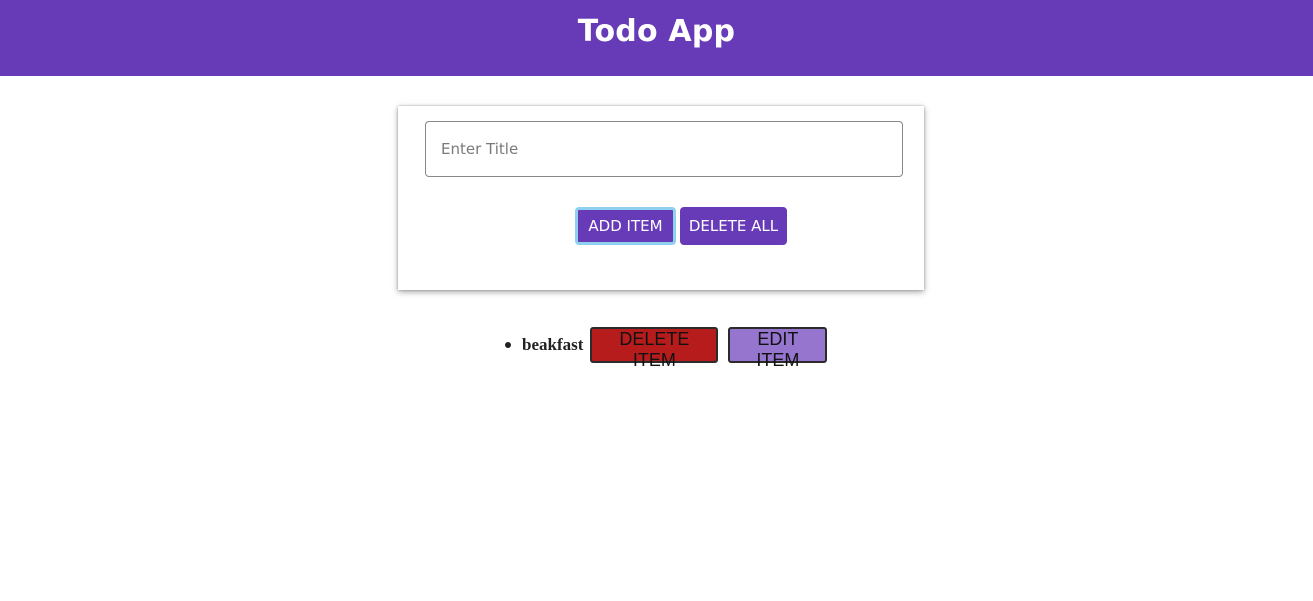 The width and height of the screenshot is (1313, 601). What do you see at coordinates (553, 344) in the screenshot?
I see `todo-item-title: beakfast` at bounding box center [553, 344].